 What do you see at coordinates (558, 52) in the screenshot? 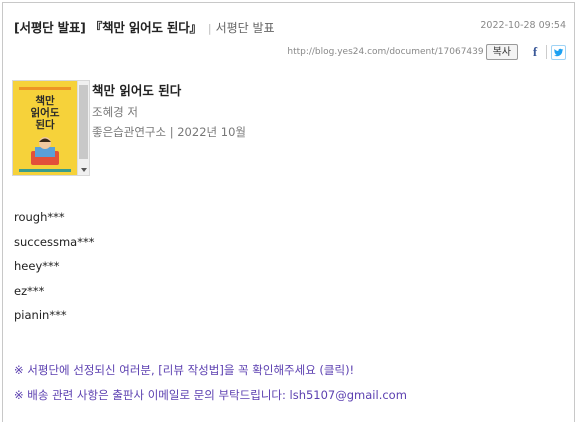
I see `twitter-icon` at bounding box center [558, 52].